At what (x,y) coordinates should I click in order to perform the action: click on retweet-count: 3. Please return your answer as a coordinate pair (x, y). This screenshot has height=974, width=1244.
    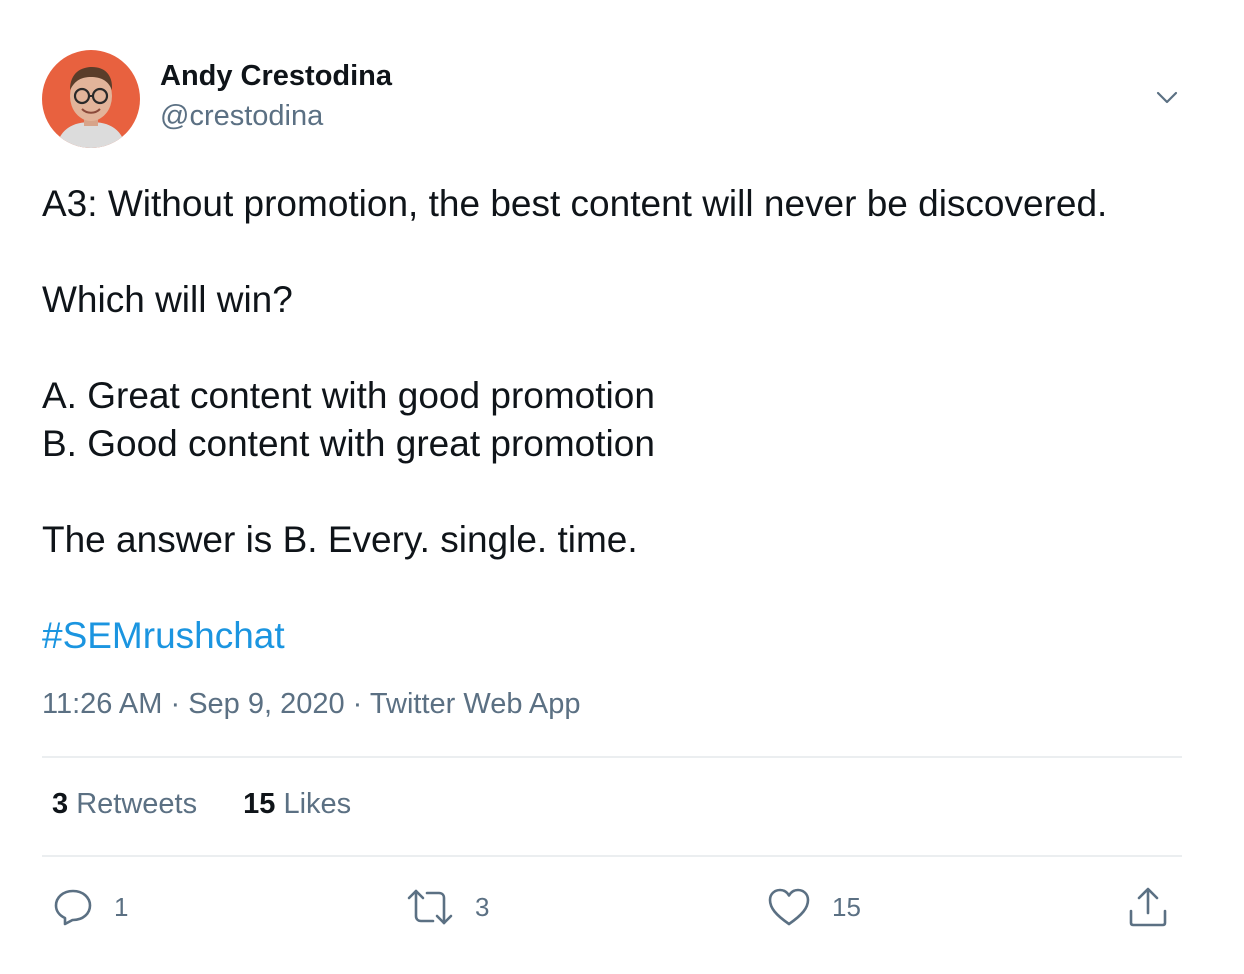
    Looking at the image, I should click on (482, 906).